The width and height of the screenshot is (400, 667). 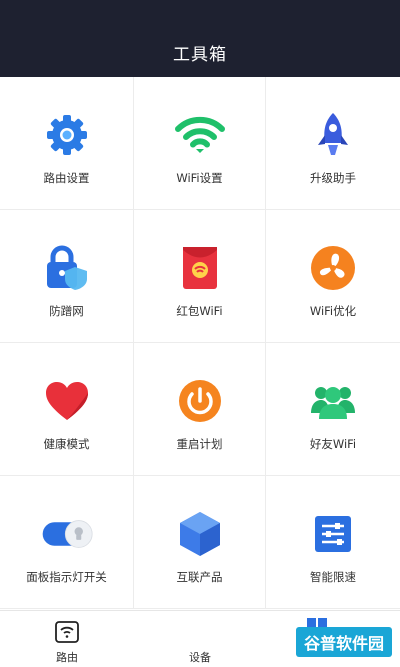 I want to click on tool-anti-leech: 防蹭网, so click(x=67, y=276).